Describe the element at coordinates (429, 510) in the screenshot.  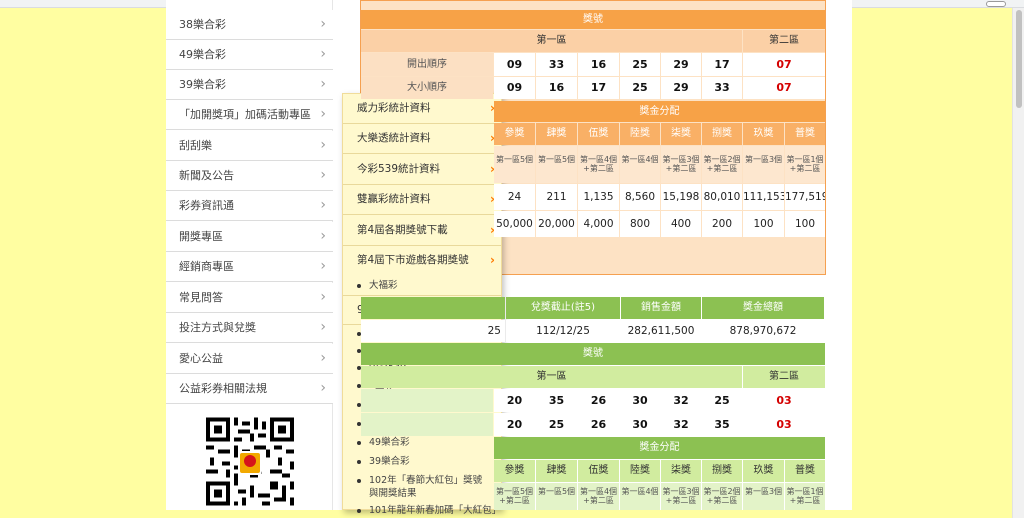
I see `submenu-link: 101年龍年新春加碼「大紅包」` at that location.